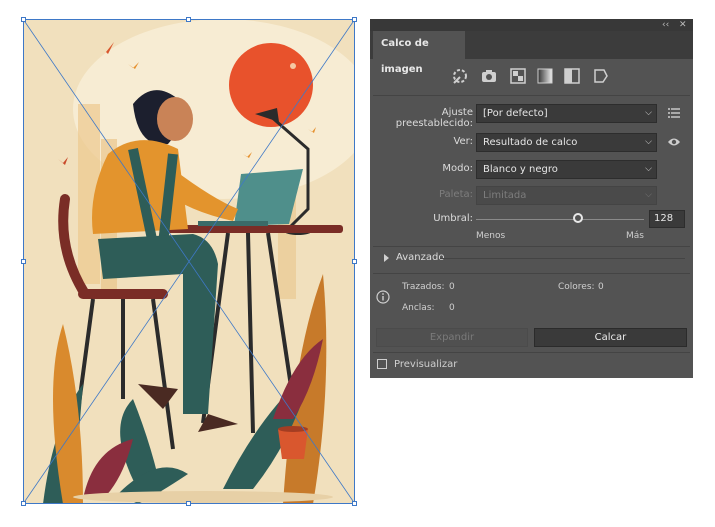 The width and height of the screenshot is (715, 527). Describe the element at coordinates (420, 257) in the screenshot. I see `advanced-label: Avanzado` at that location.